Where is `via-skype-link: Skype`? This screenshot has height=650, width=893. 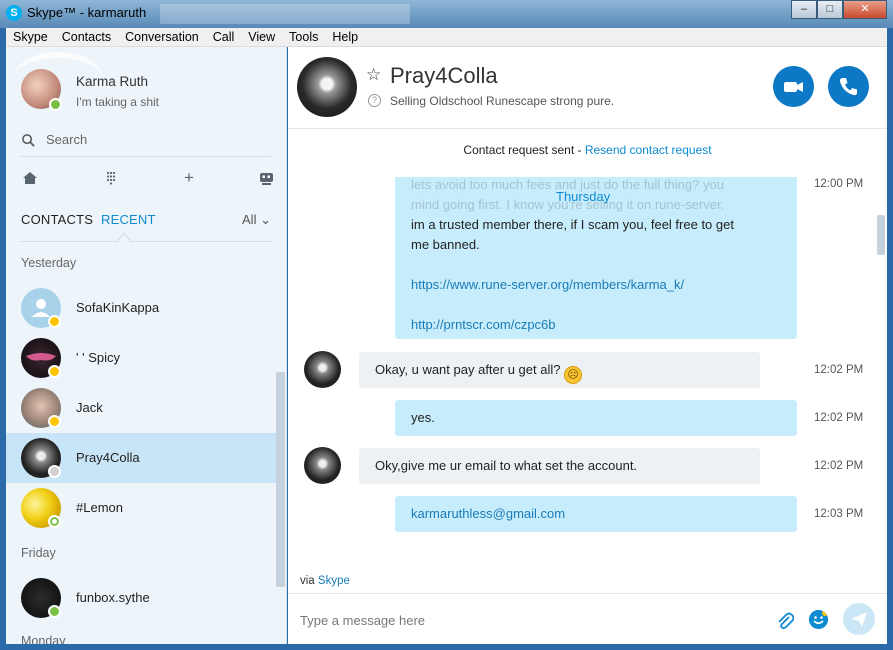 via-skype-link: Skype is located at coordinates (334, 581).